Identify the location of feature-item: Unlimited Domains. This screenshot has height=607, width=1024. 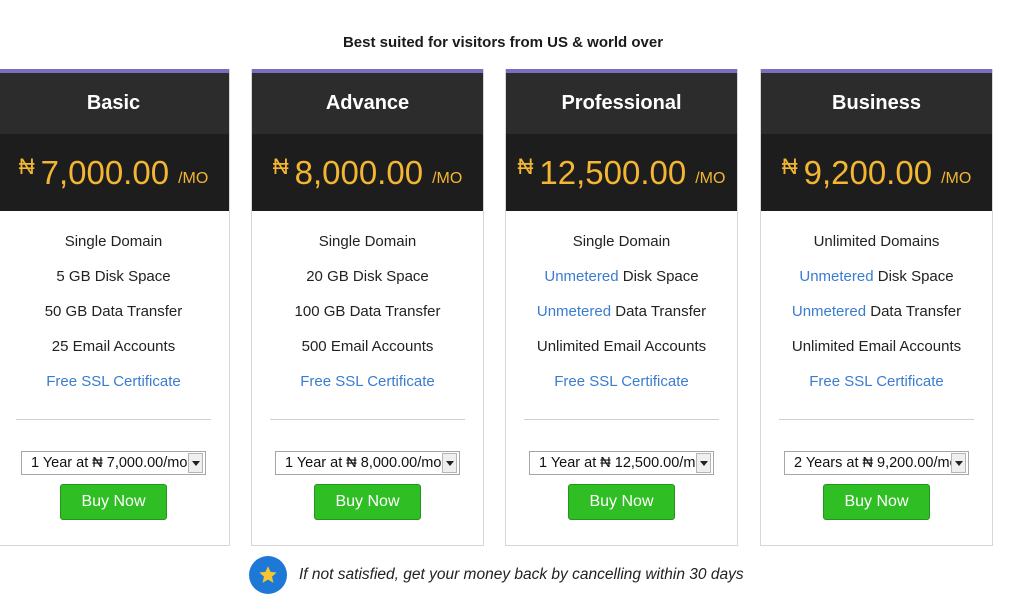
(876, 250).